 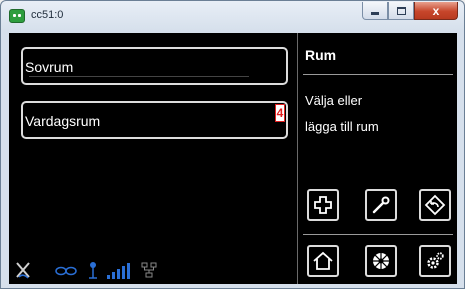 What do you see at coordinates (342, 126) in the screenshot?
I see `panel-text-line2: lägga till rum` at bounding box center [342, 126].